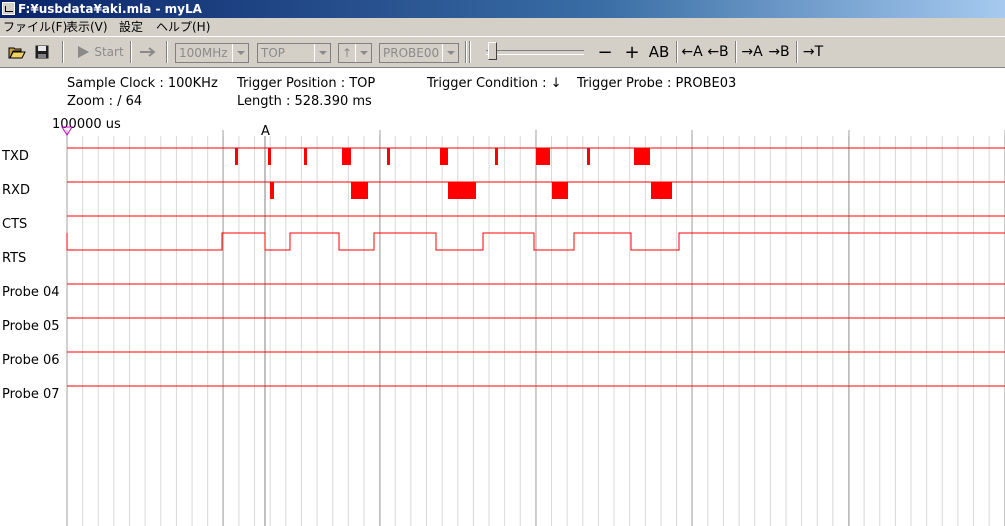 The height and width of the screenshot is (526, 1005). What do you see at coordinates (87, 27) in the screenshot?
I see `menu-view: 表示(V)` at bounding box center [87, 27].